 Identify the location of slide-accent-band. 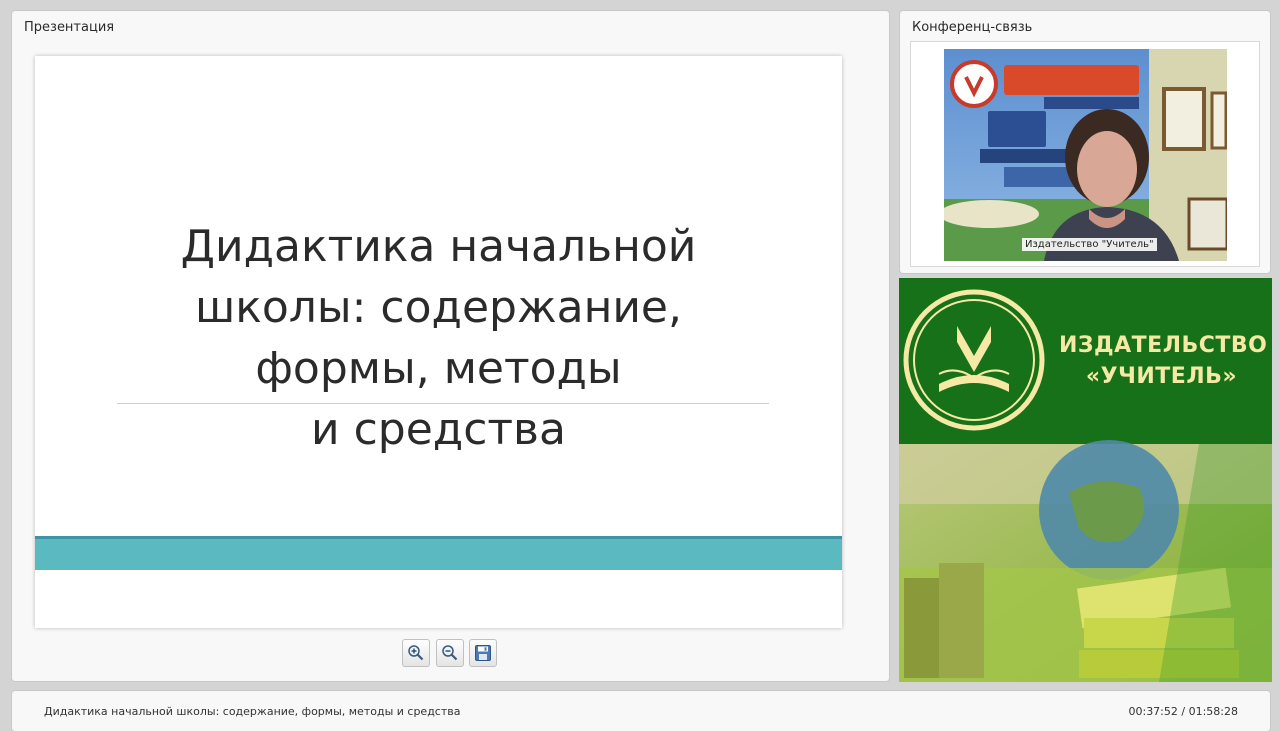
(438, 553).